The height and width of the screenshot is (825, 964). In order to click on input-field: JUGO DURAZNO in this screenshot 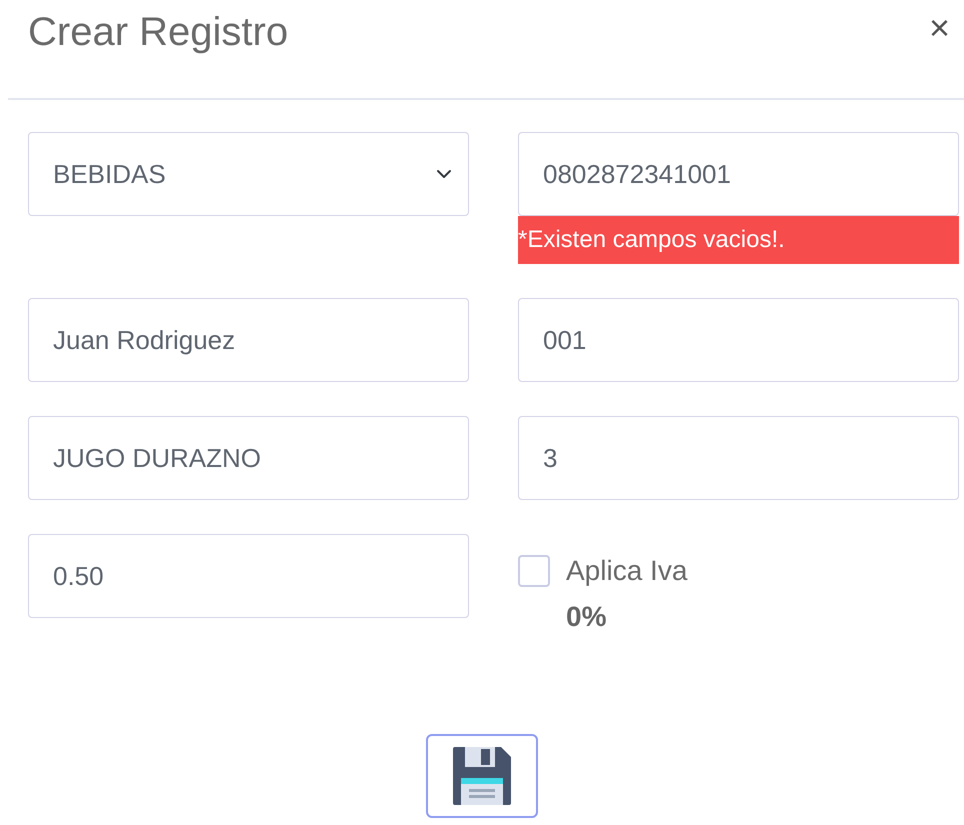, I will do `click(248, 458)`.